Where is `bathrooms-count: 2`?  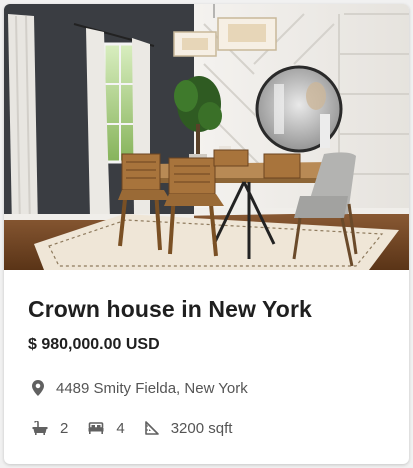
bathrooms-count: 2 is located at coordinates (64, 428).